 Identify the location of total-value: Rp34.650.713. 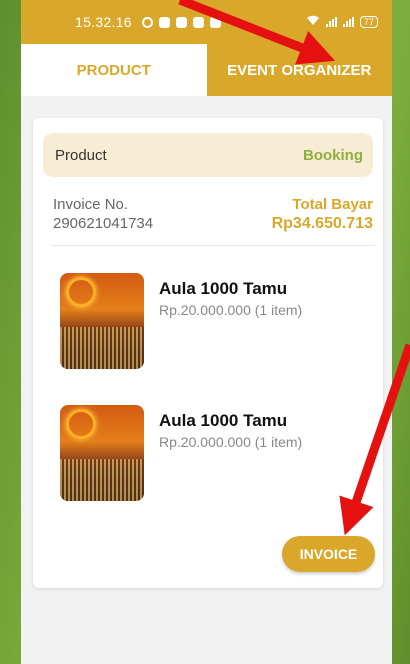
(322, 223).